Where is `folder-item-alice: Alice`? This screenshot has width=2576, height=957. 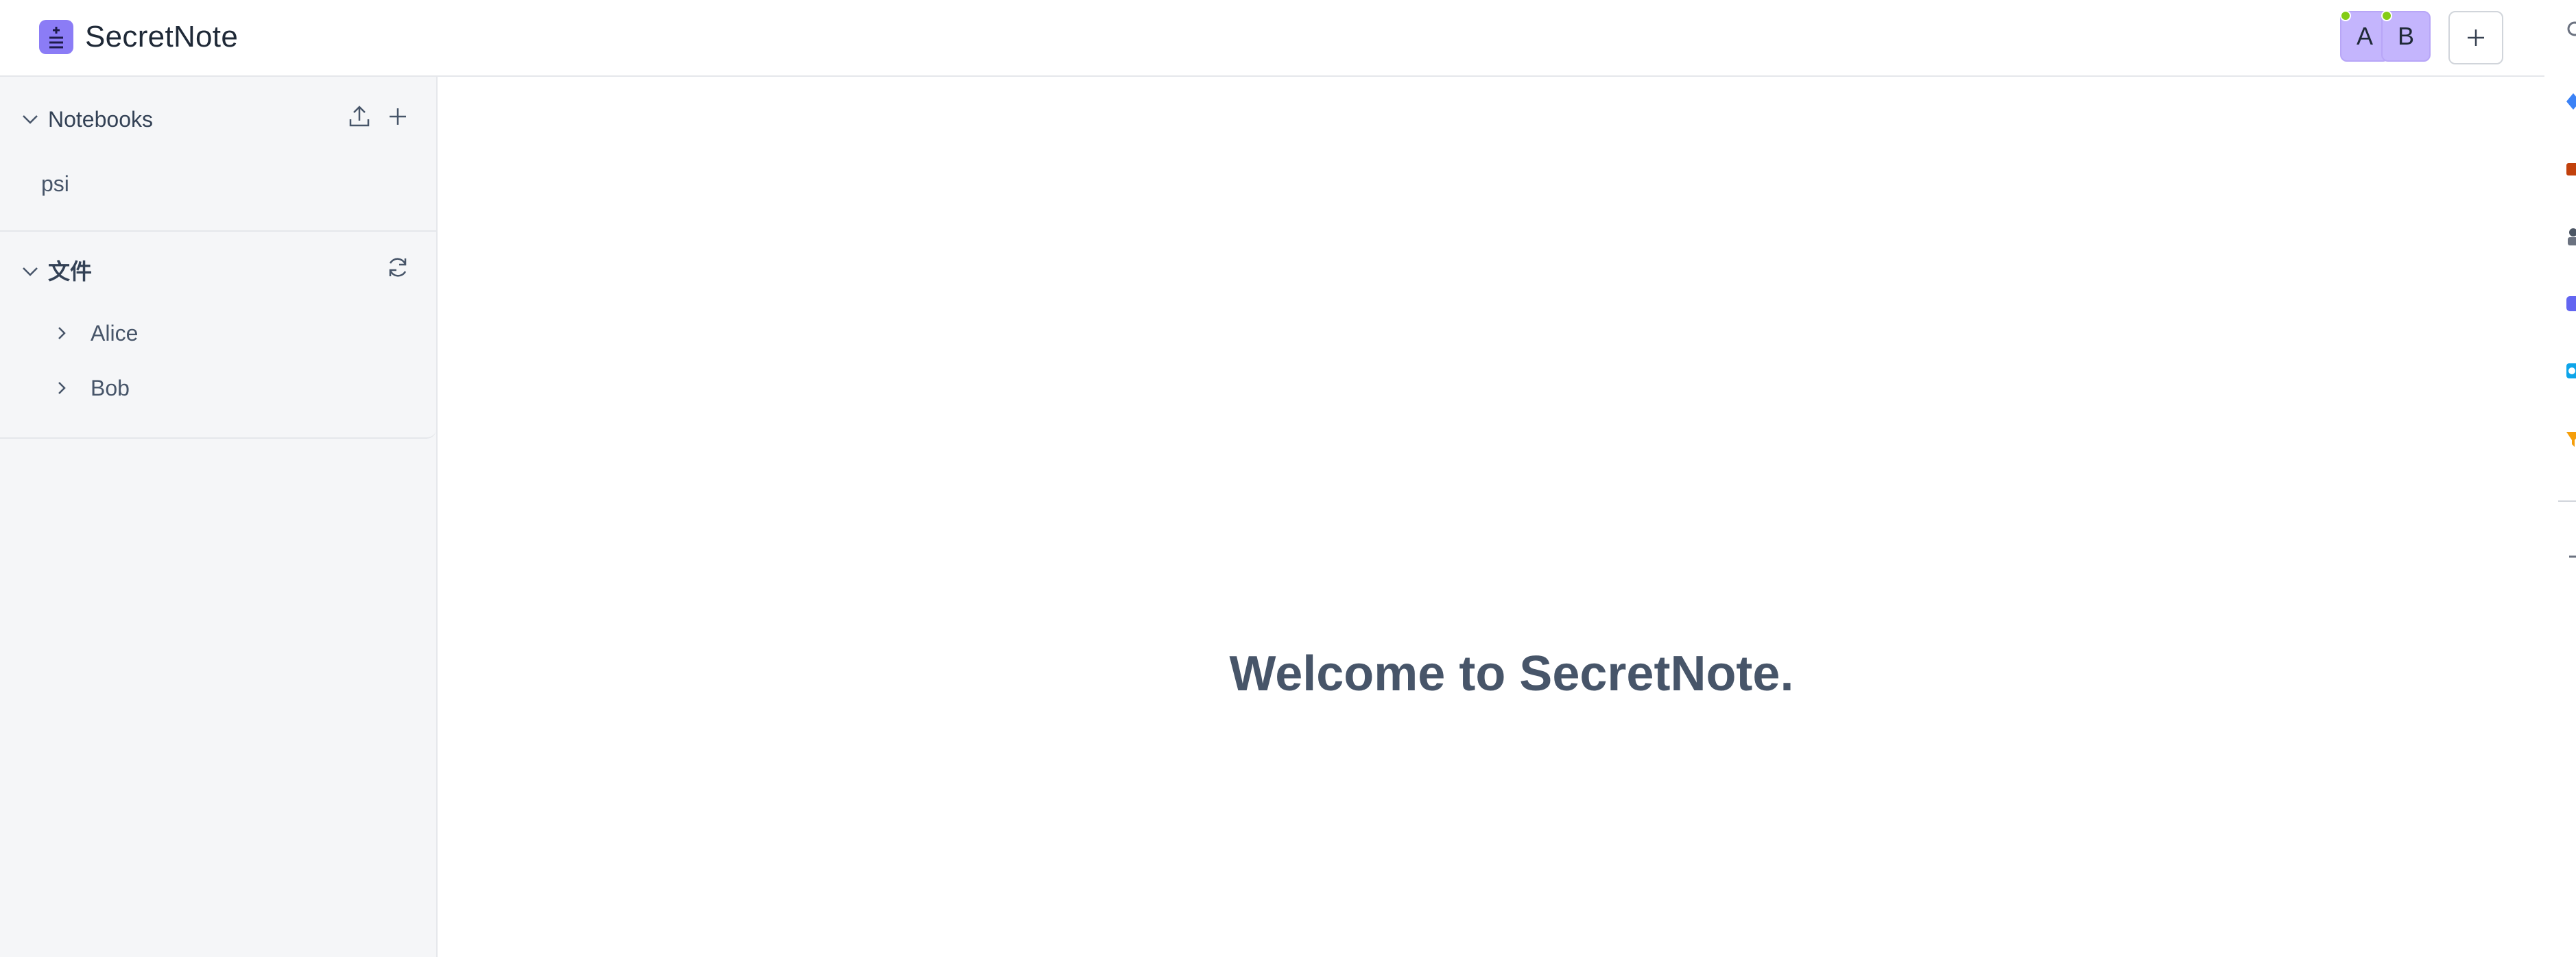 folder-item-alice: Alice is located at coordinates (227, 333).